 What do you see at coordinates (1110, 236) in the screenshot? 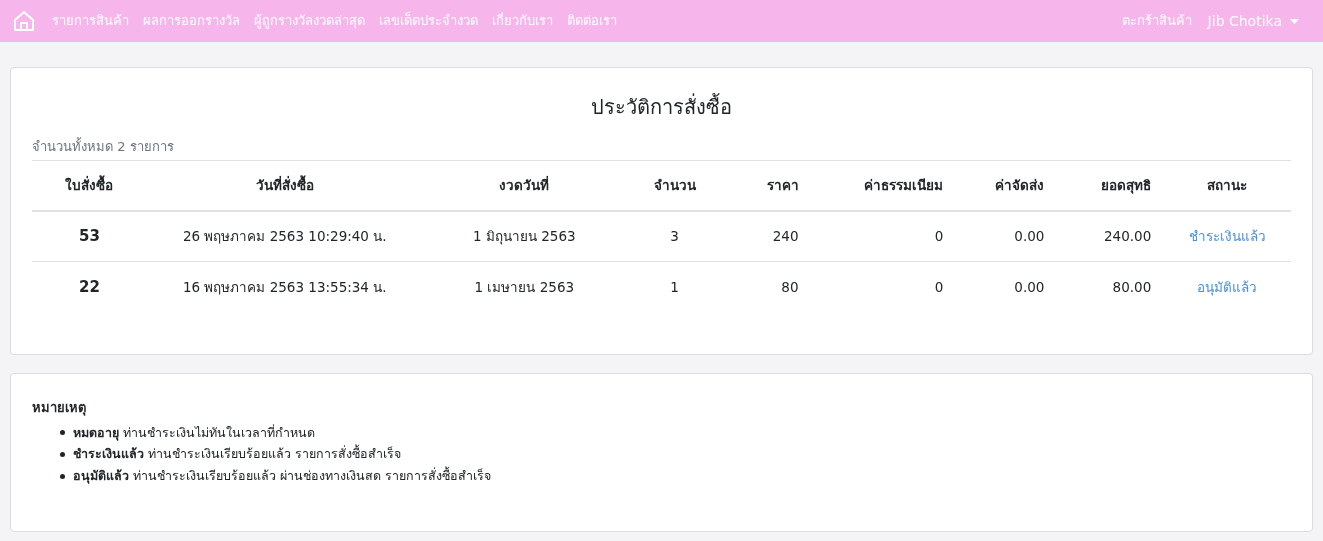
I see `table-cell: 240.00` at bounding box center [1110, 236].